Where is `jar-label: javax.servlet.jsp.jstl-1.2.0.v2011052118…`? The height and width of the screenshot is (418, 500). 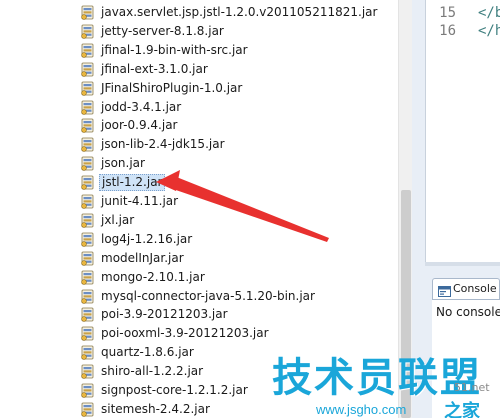
jar-label: javax.servlet.jsp.jstl-1.2.0.v2011052118… is located at coordinates (239, 12).